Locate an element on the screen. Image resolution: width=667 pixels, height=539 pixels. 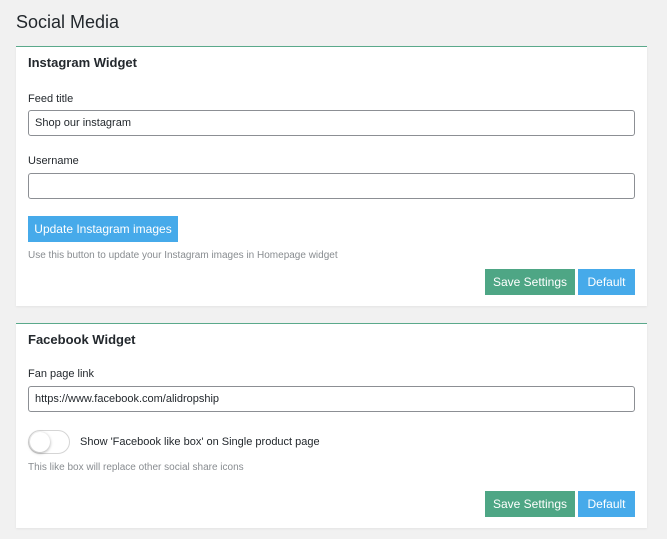
toggle-knob is located at coordinates (40, 442).